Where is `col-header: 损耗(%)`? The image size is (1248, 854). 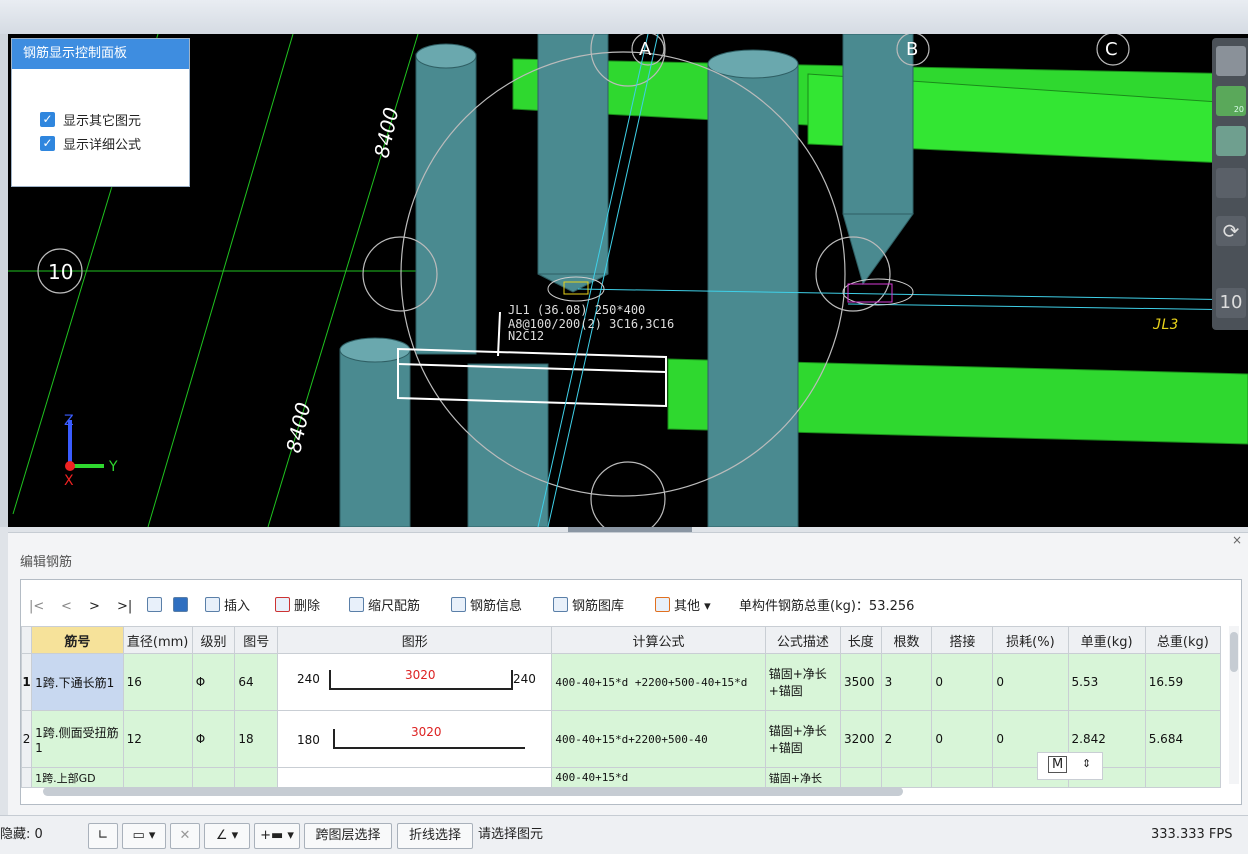 col-header: 损耗(%) is located at coordinates (1030, 640).